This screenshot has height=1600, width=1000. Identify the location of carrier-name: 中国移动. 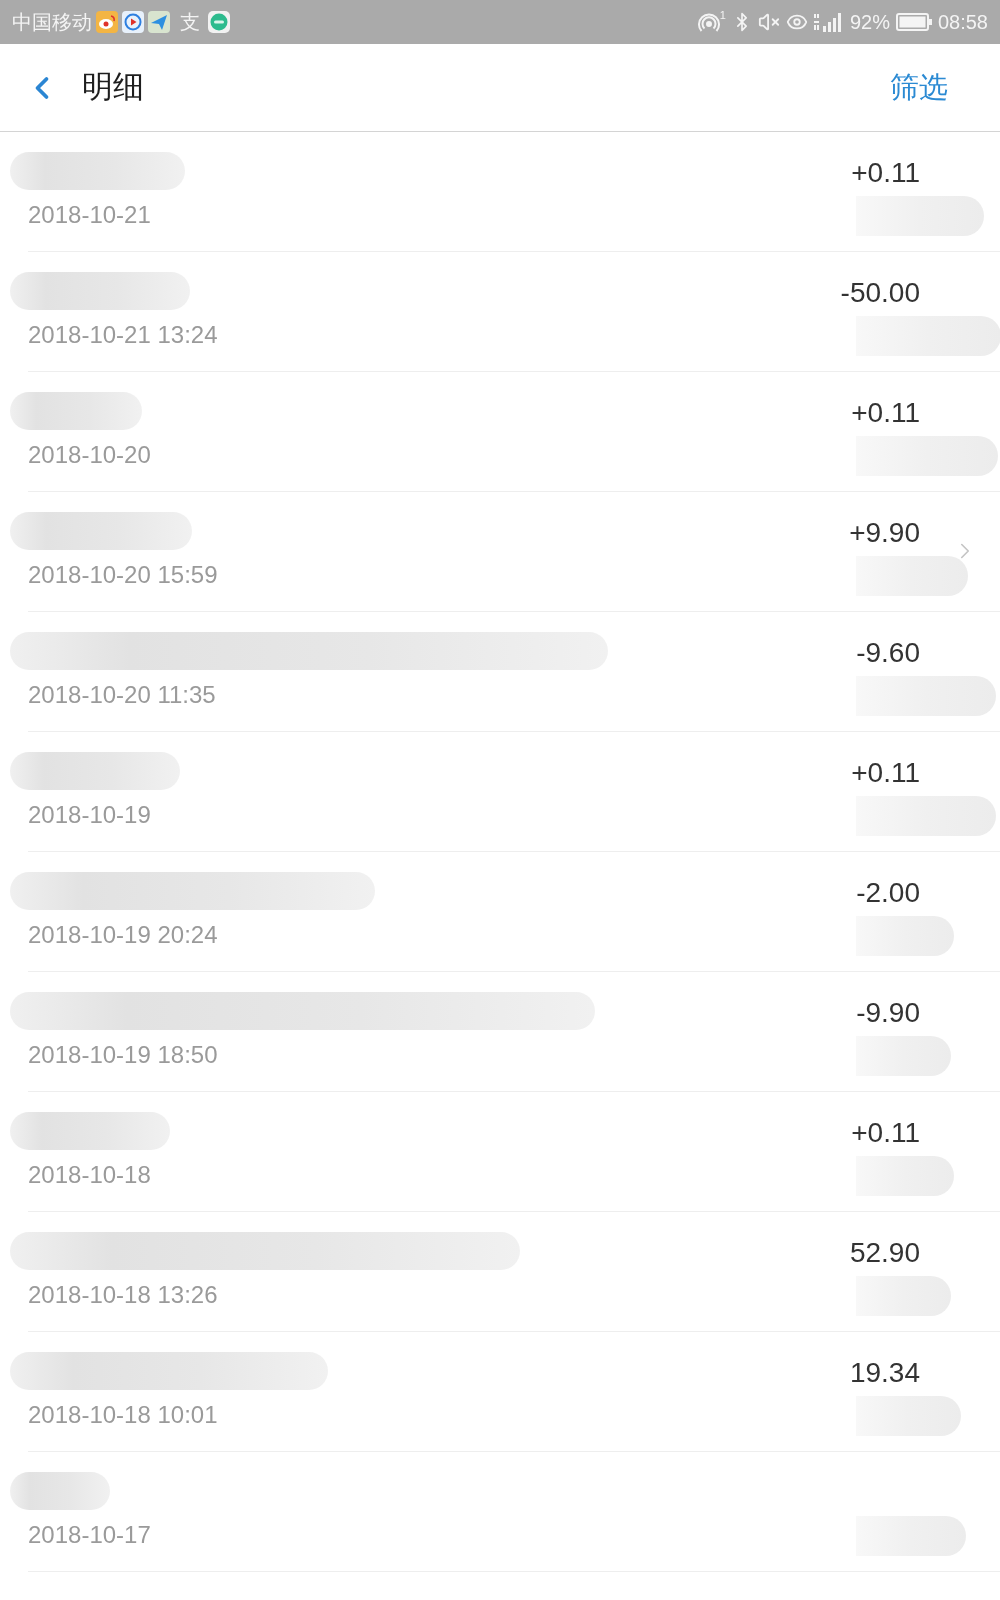
(52, 22).